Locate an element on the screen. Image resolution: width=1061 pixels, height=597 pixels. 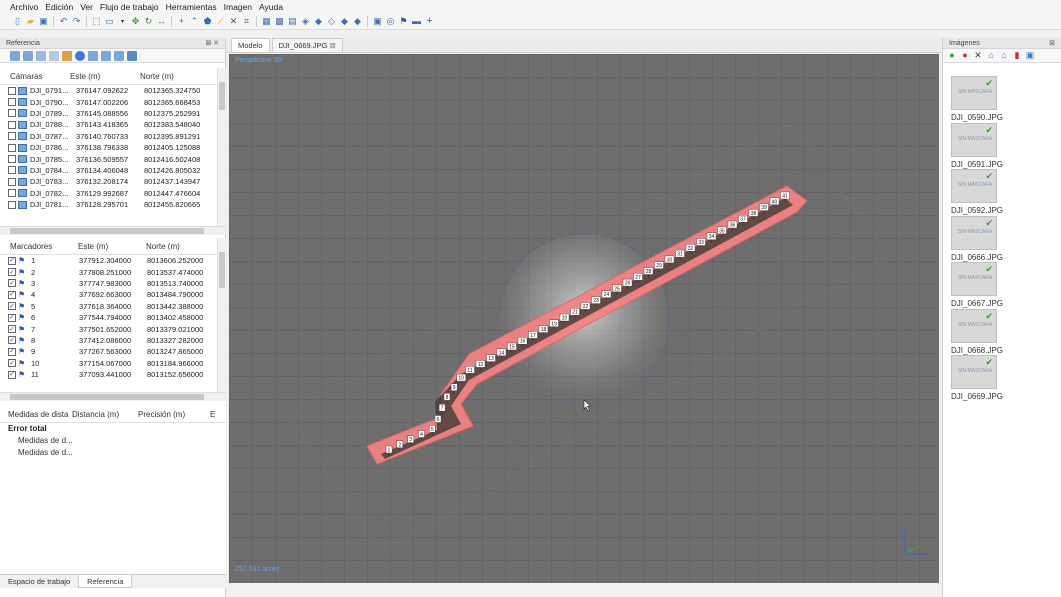
rect-select-icon: ▭ is located at coordinates (109, 21).